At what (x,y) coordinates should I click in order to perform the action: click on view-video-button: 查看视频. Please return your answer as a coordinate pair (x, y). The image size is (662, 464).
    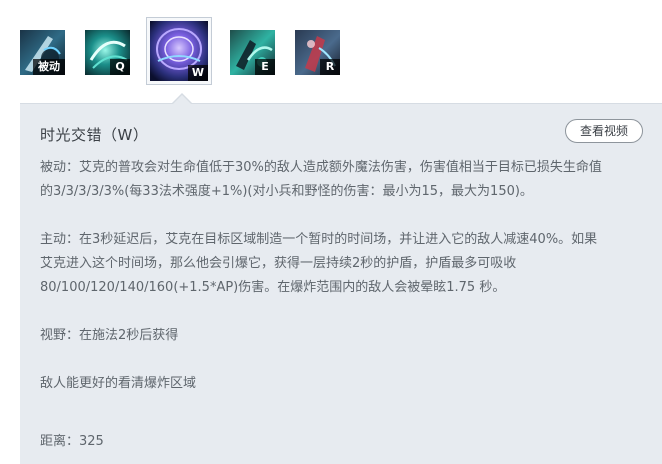
    Looking at the image, I should click on (604, 131).